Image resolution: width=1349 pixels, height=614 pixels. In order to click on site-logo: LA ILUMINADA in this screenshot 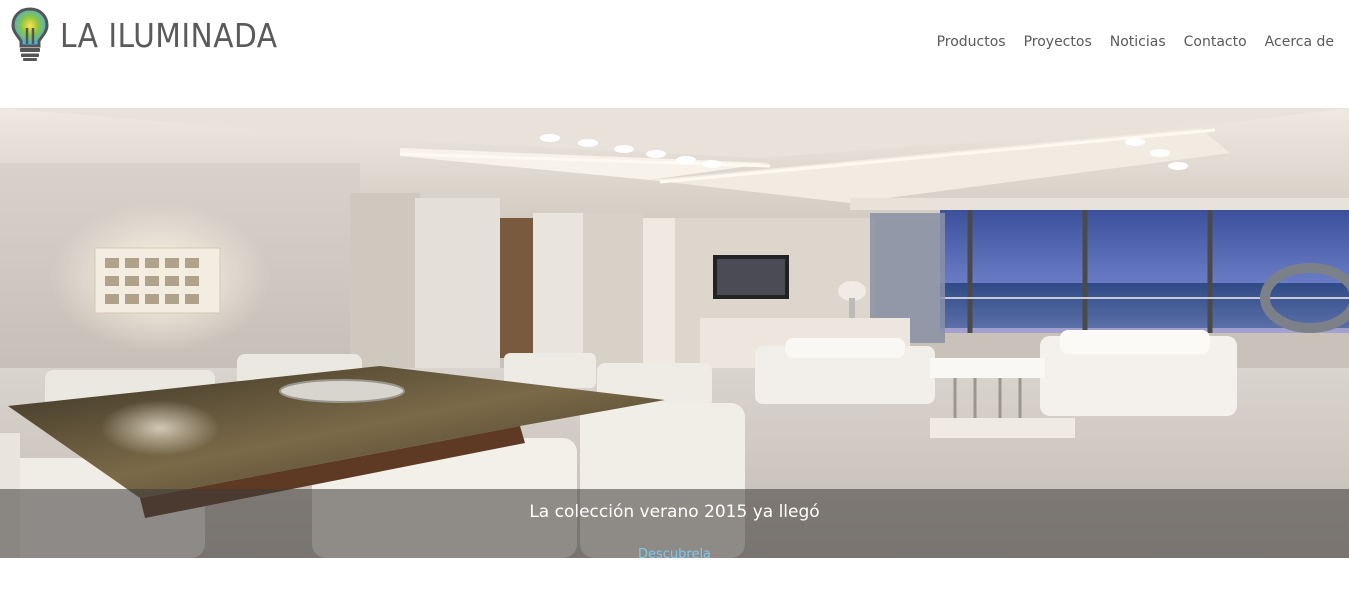, I will do `click(156, 34)`.